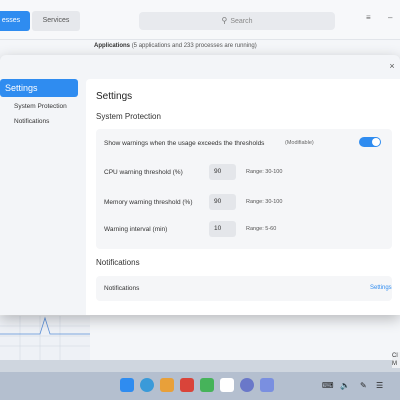  I want to click on notes-icon, so click(227, 385).